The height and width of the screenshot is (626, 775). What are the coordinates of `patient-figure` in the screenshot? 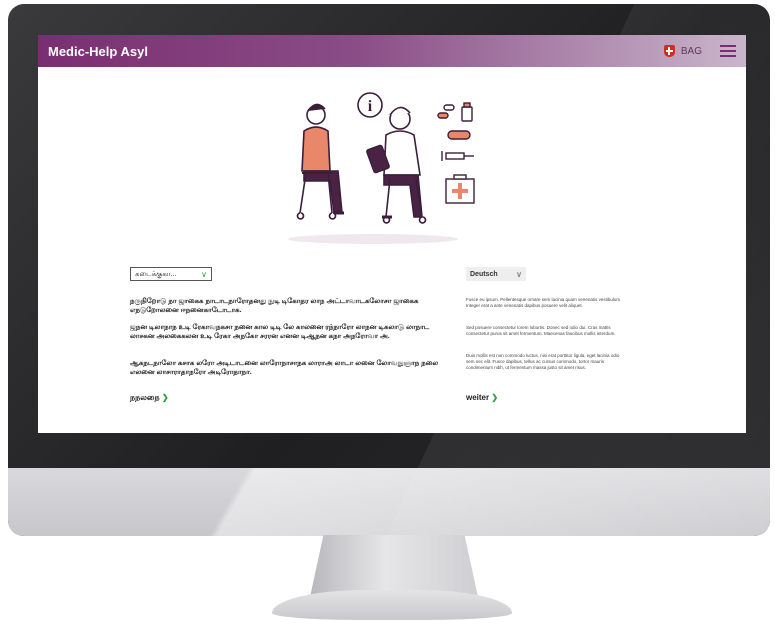 It's located at (320, 161).